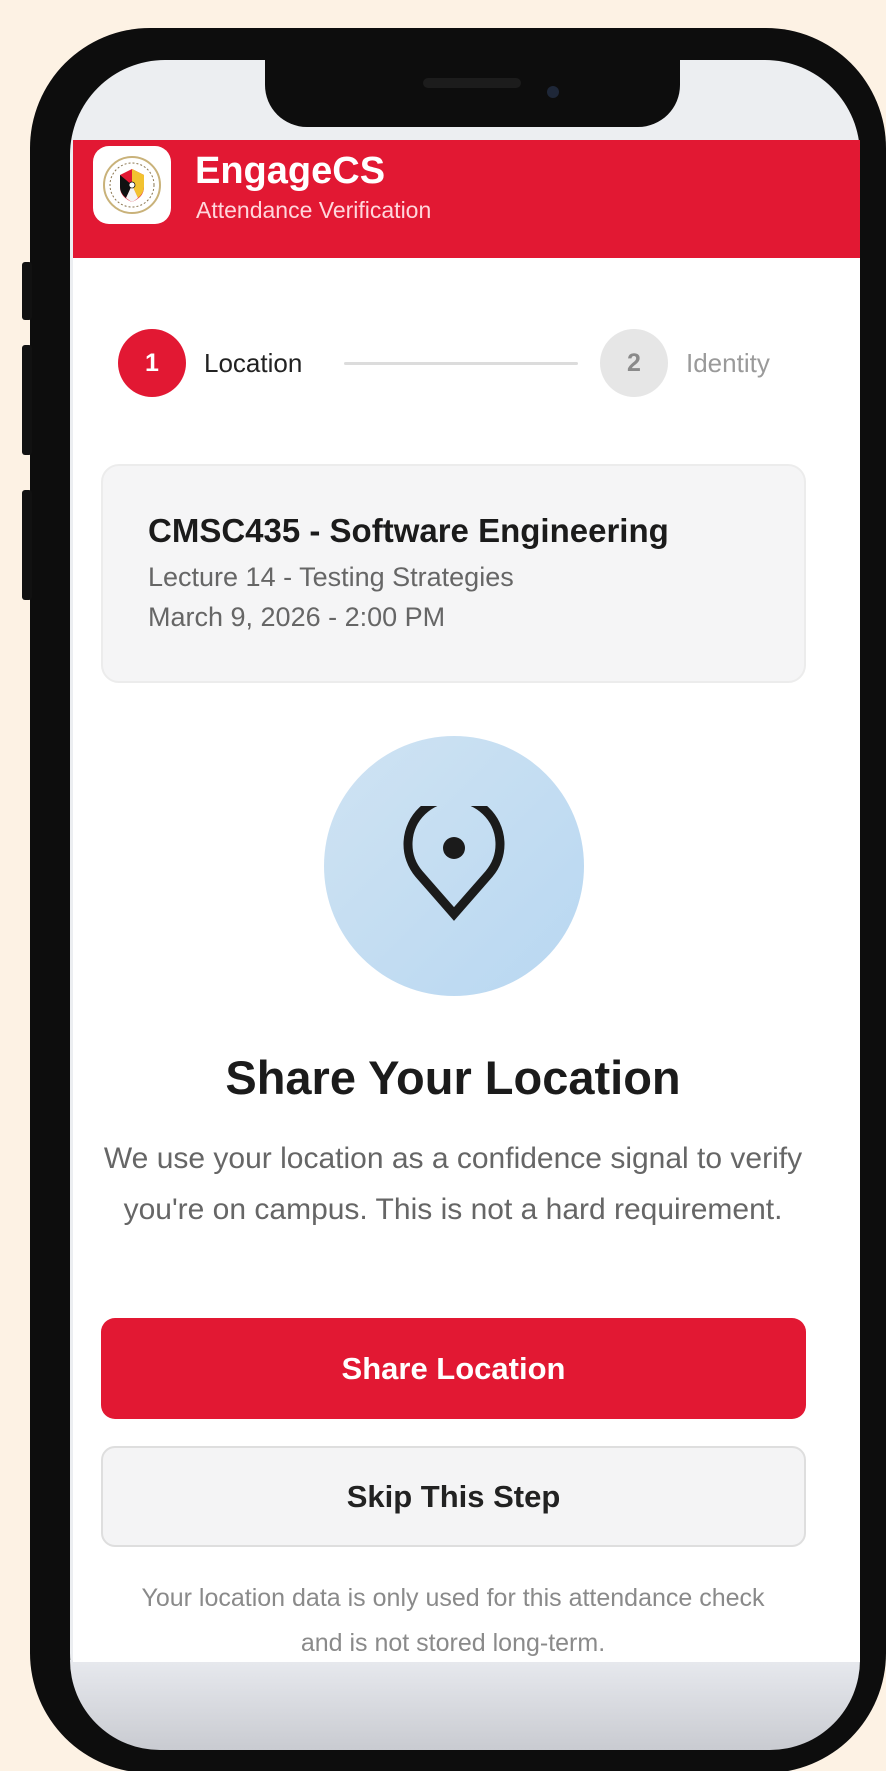 This screenshot has height=1771, width=886. Describe the element at coordinates (152, 363) in the screenshot. I see `step-1-indicator: 1` at that location.